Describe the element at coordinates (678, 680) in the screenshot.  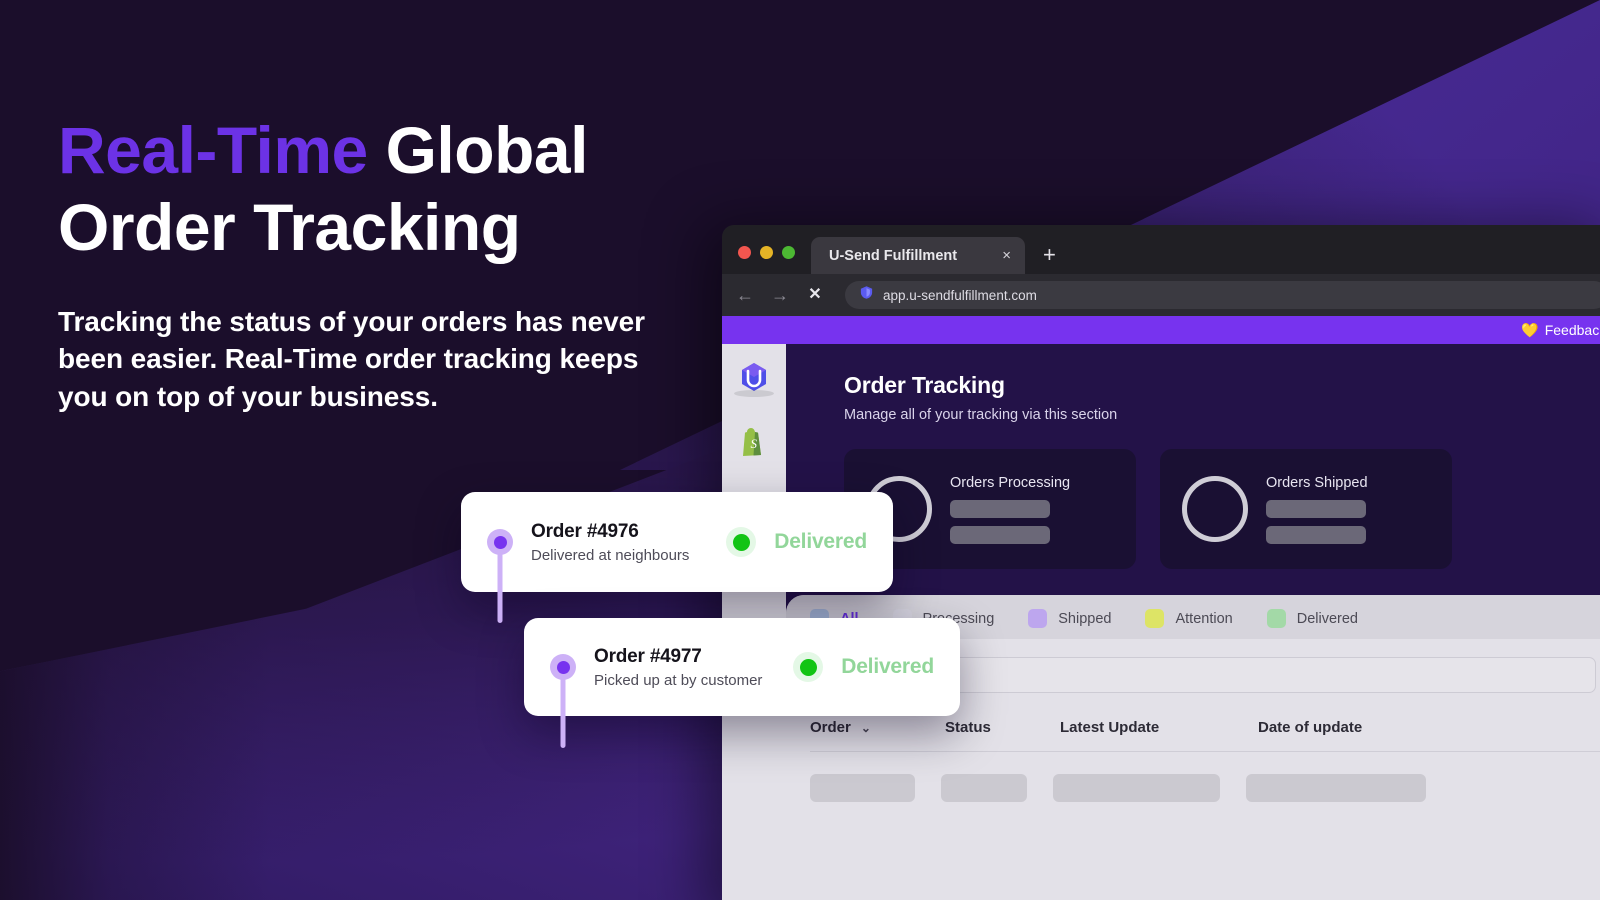
I see `order-card-subtitle: Picked up at by customer` at that location.